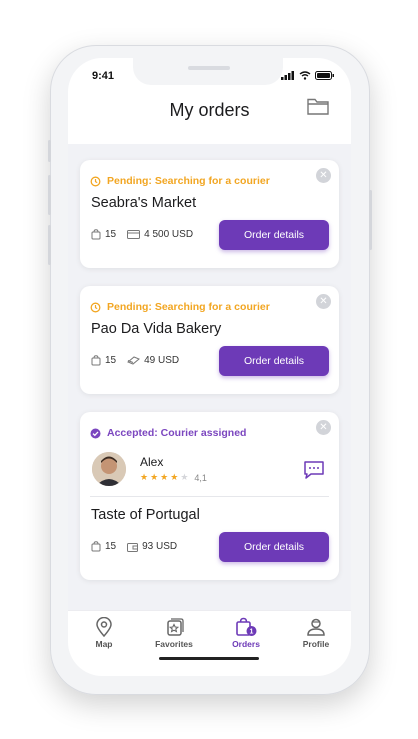  I want to click on home-indicator, so click(209, 658).